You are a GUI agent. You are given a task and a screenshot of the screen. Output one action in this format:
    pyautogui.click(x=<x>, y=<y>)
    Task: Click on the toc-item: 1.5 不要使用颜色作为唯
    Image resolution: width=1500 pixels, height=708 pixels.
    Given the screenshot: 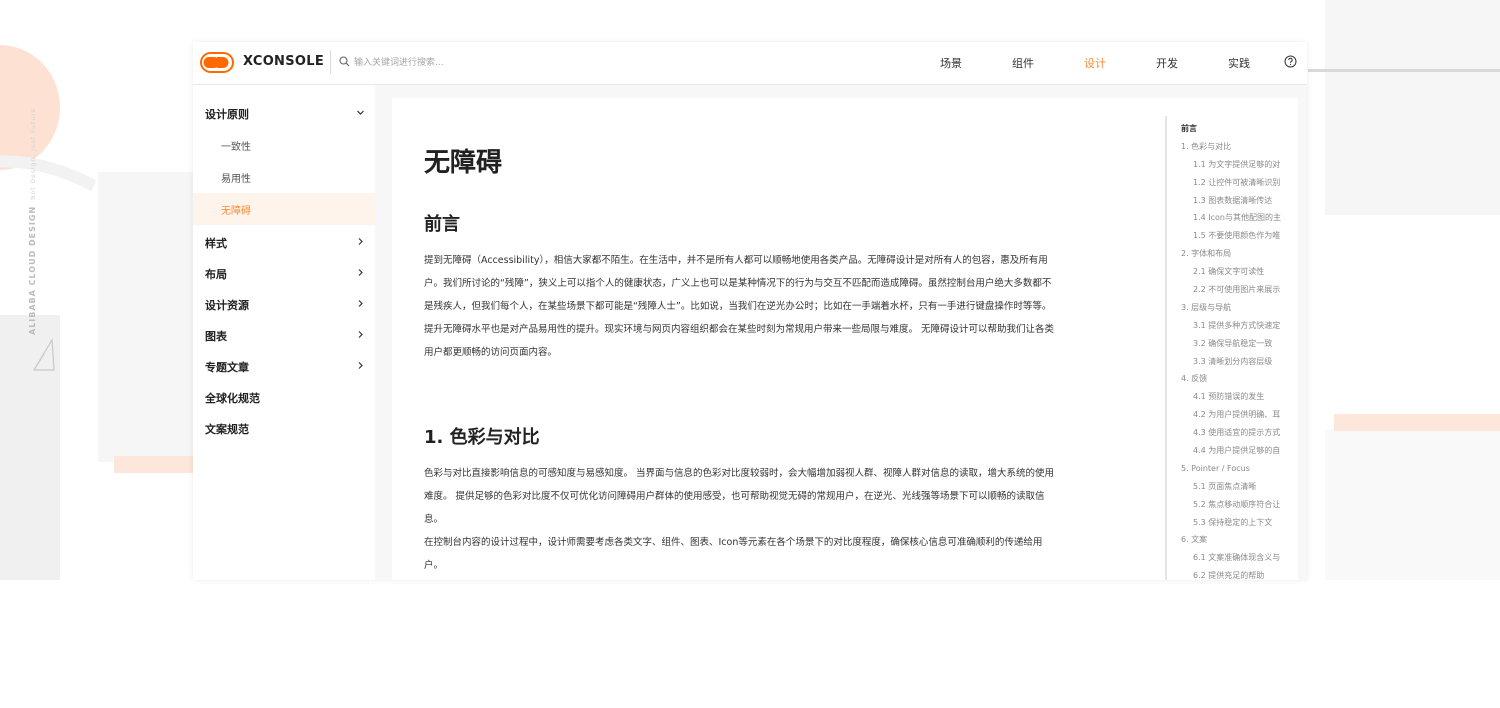 What is the action you would take?
    pyautogui.click(x=1239, y=236)
    